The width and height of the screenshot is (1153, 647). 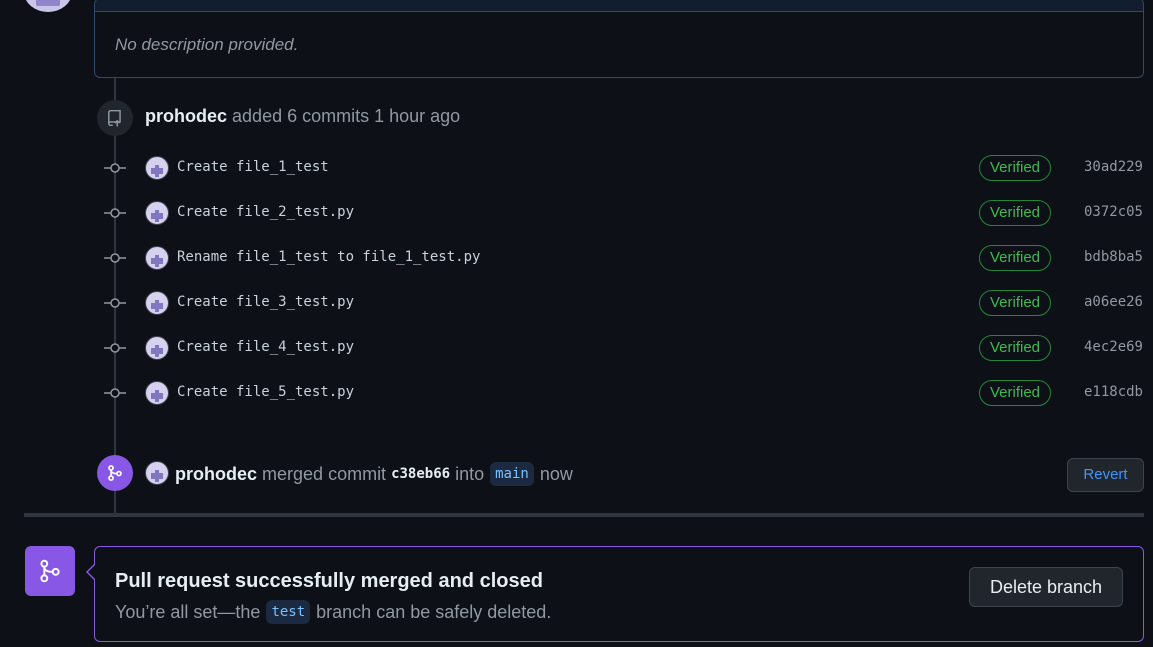 What do you see at coordinates (584, 515) in the screenshot?
I see `timeline-divider` at bounding box center [584, 515].